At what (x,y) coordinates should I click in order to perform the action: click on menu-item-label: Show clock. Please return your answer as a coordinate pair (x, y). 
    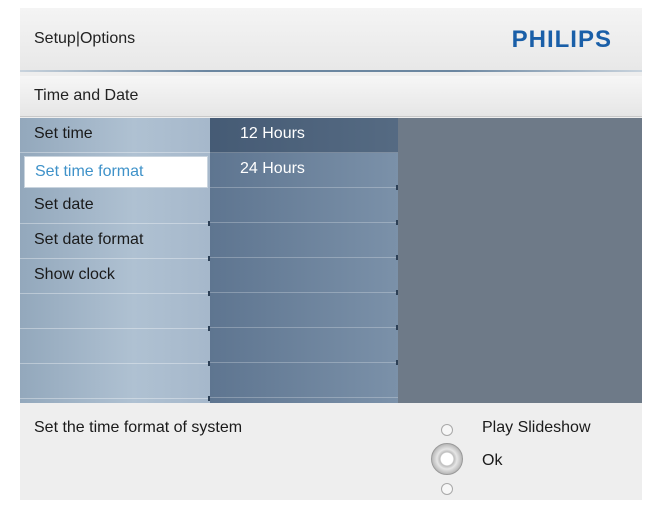
    Looking at the image, I should click on (74, 274).